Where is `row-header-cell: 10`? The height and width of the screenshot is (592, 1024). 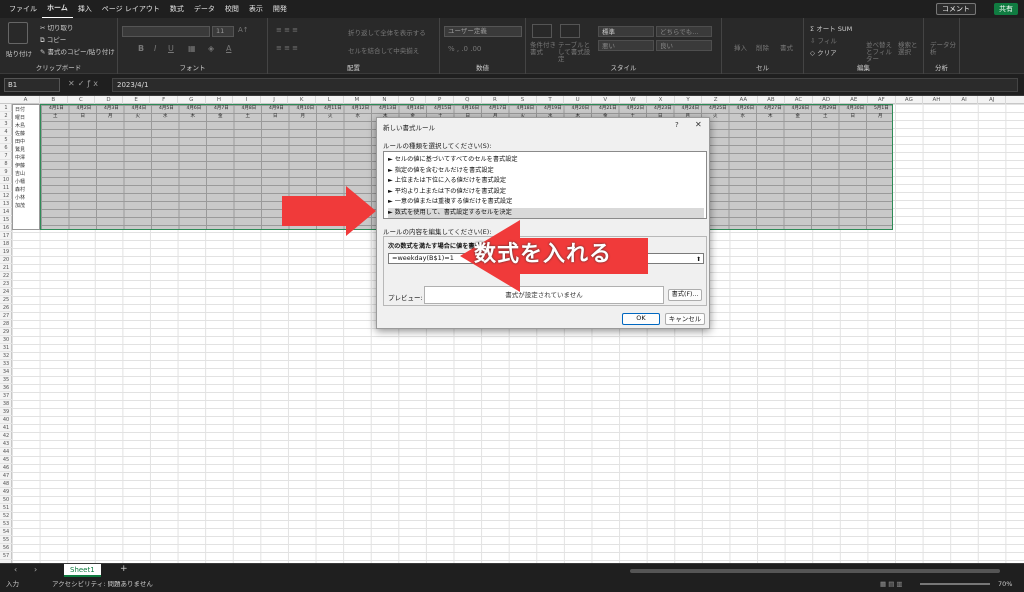
row-header-cell: 10 is located at coordinates (6, 180).